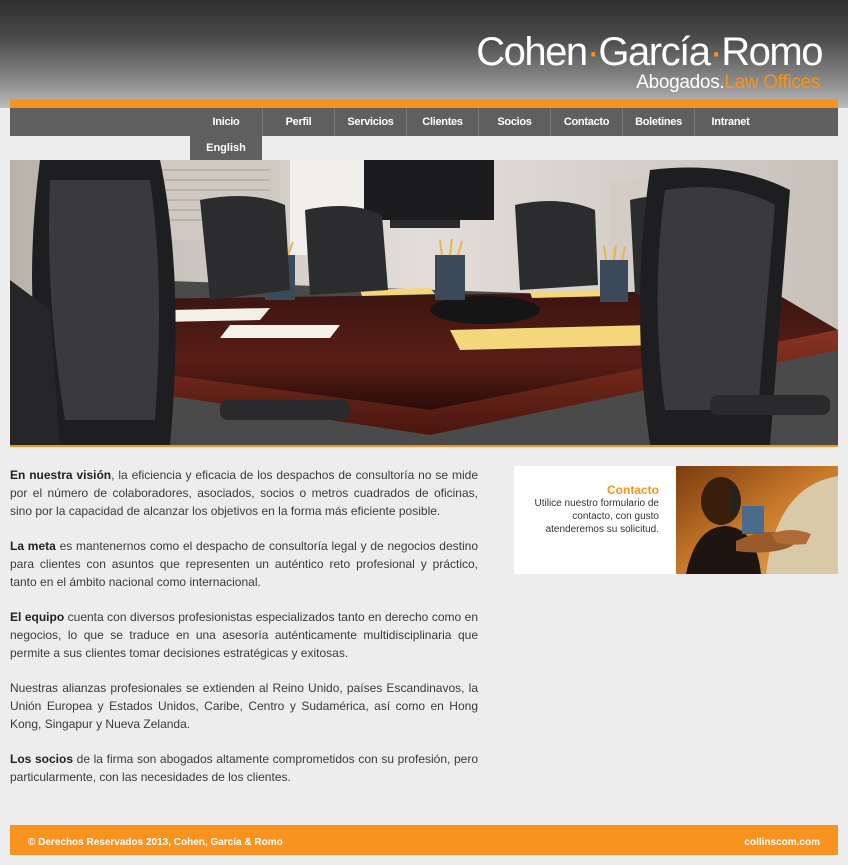 The height and width of the screenshot is (865, 848). I want to click on footer-credit-link: collinscom.com, so click(782, 843).